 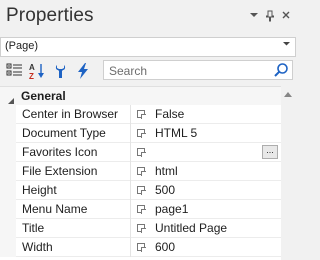 I want to click on property-name: Title, so click(x=33, y=228).